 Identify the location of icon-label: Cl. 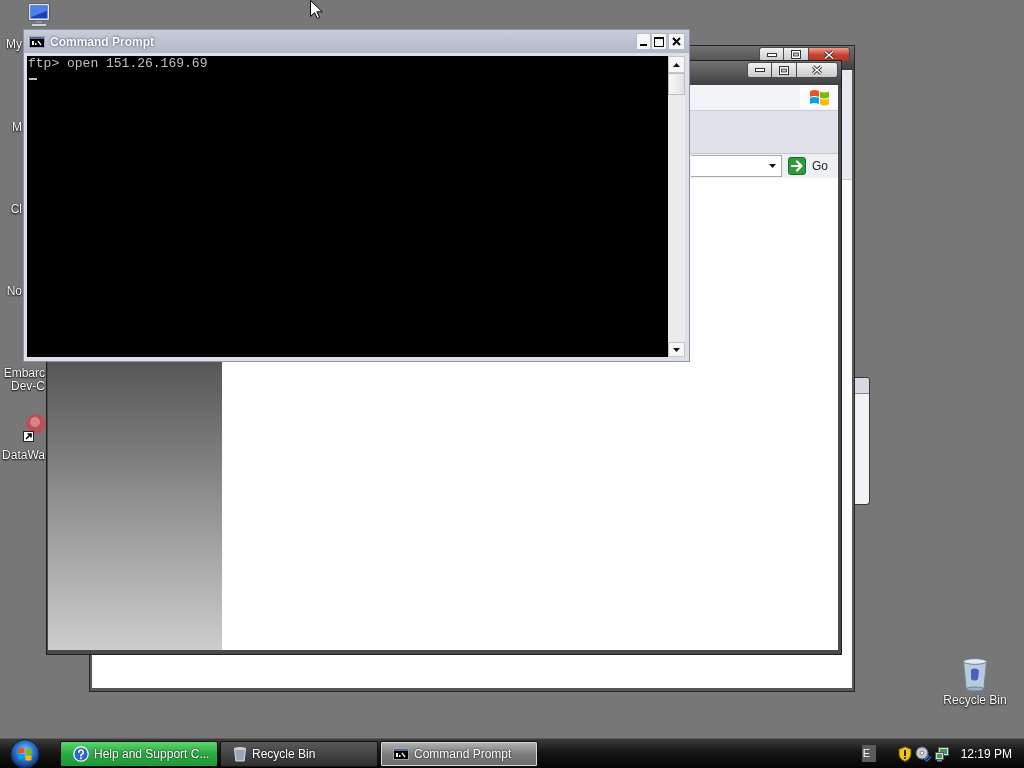
(16, 209).